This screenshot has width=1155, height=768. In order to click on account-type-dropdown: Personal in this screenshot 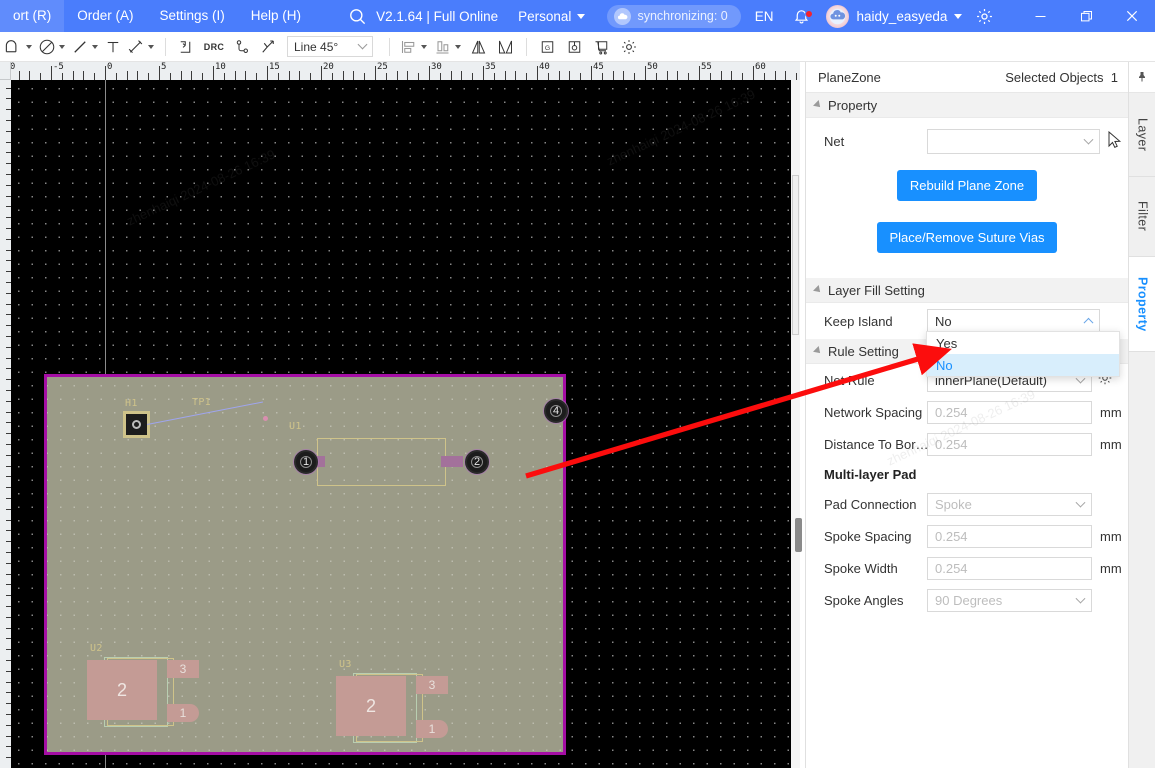, I will do `click(551, 16)`.